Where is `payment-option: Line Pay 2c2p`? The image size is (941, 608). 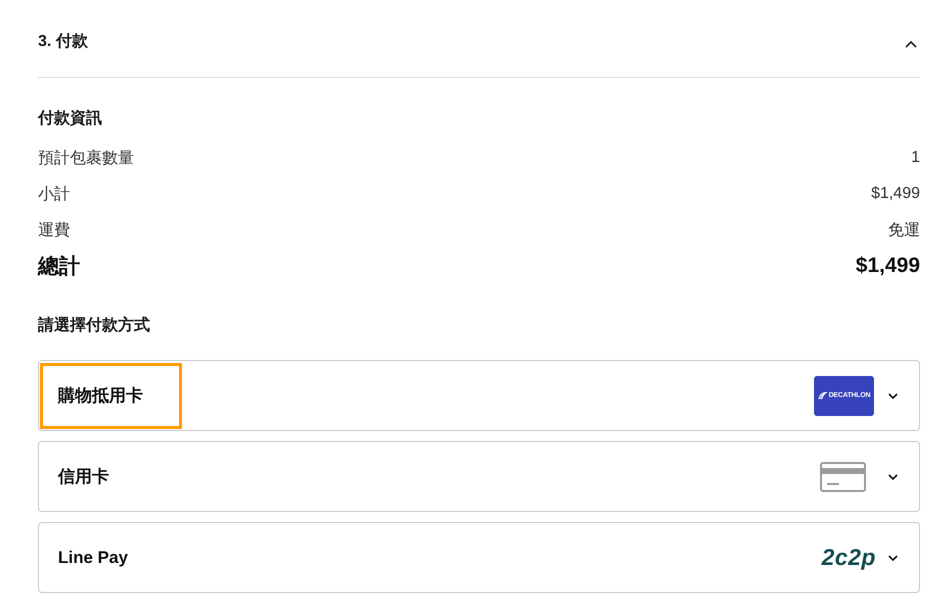 payment-option: Line Pay 2c2p is located at coordinates (479, 557).